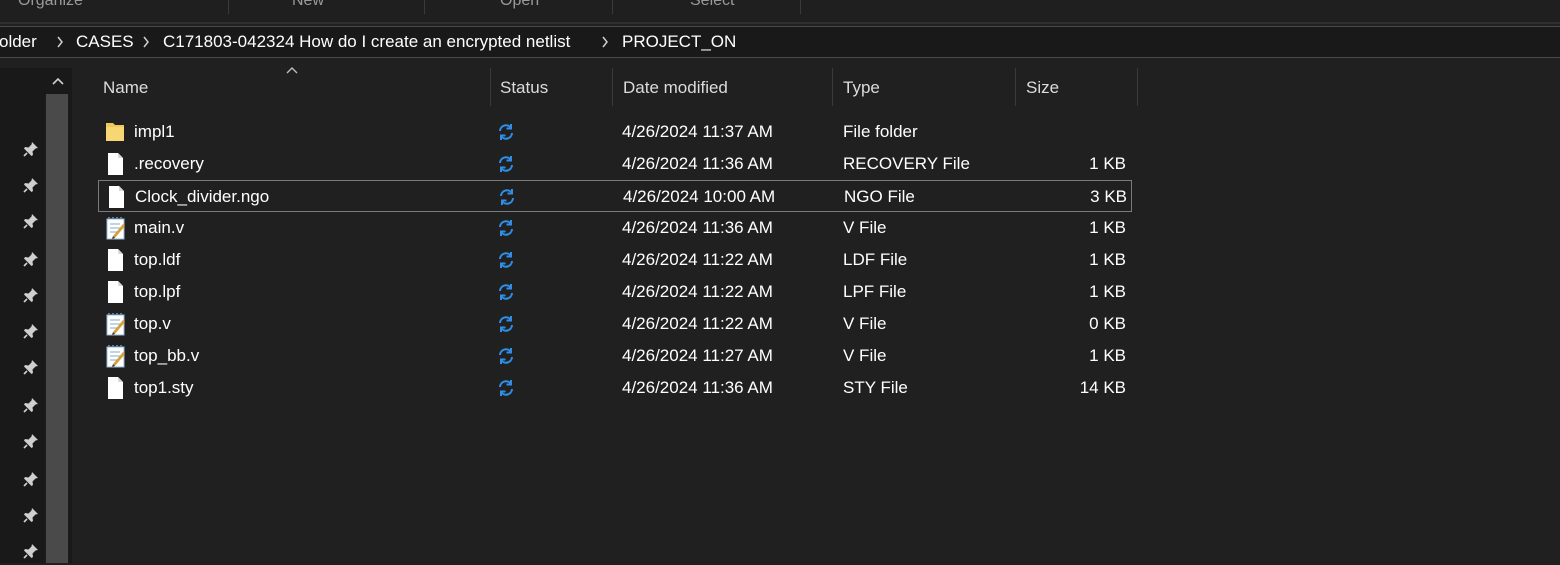 This screenshot has height=565, width=1560. Describe the element at coordinates (615, 260) in the screenshot. I see `file-row: top.ldf 4/26/2024 11:22 AM LDF File 1 KB` at that location.